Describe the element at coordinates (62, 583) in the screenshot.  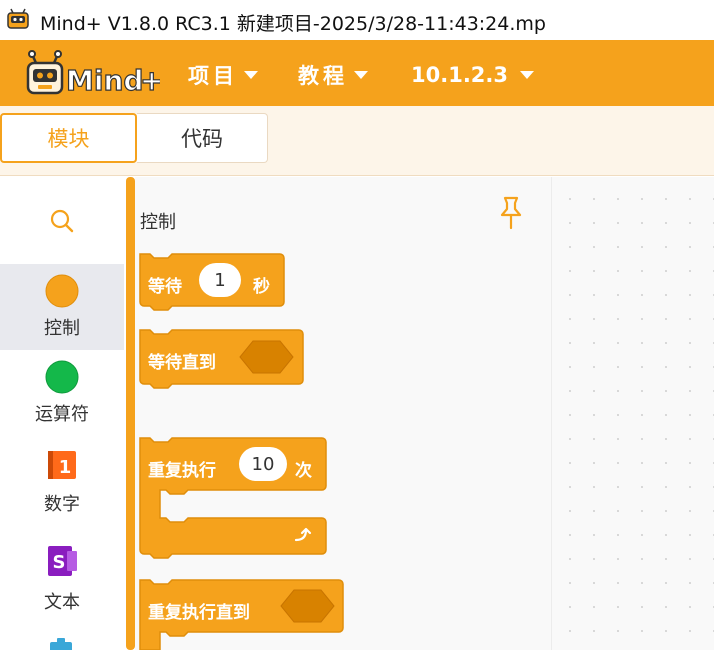
I see `category-text: S 文本` at that location.